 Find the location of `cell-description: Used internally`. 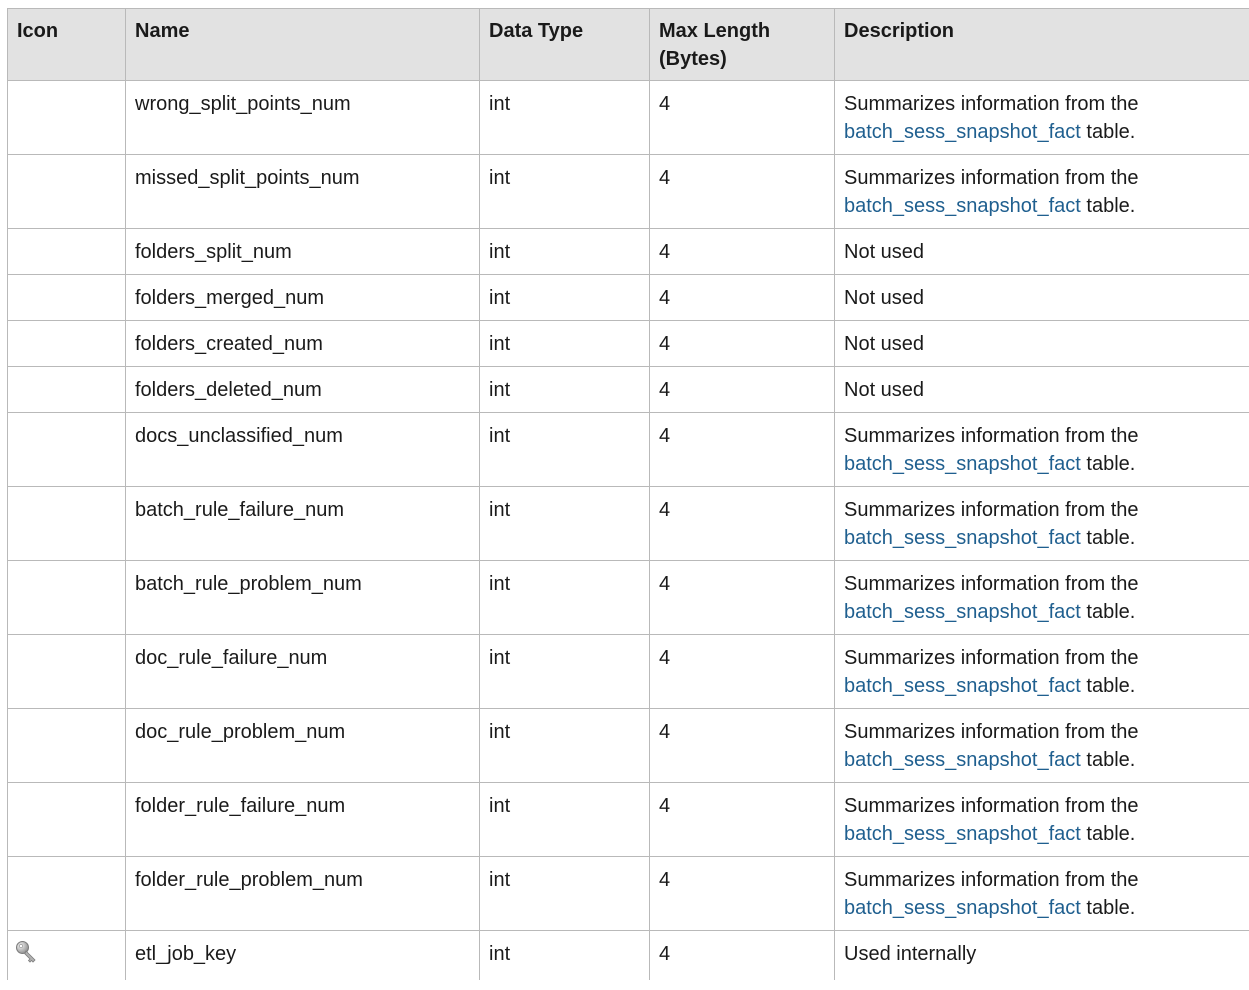

cell-description: Used internally is located at coordinates (1041, 955).